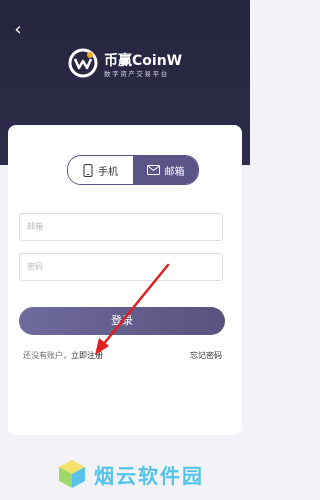 Image resolution: width=320 pixels, height=500 pixels. Describe the element at coordinates (72, 474) in the screenshot. I see `cube-logo-icon` at that location.